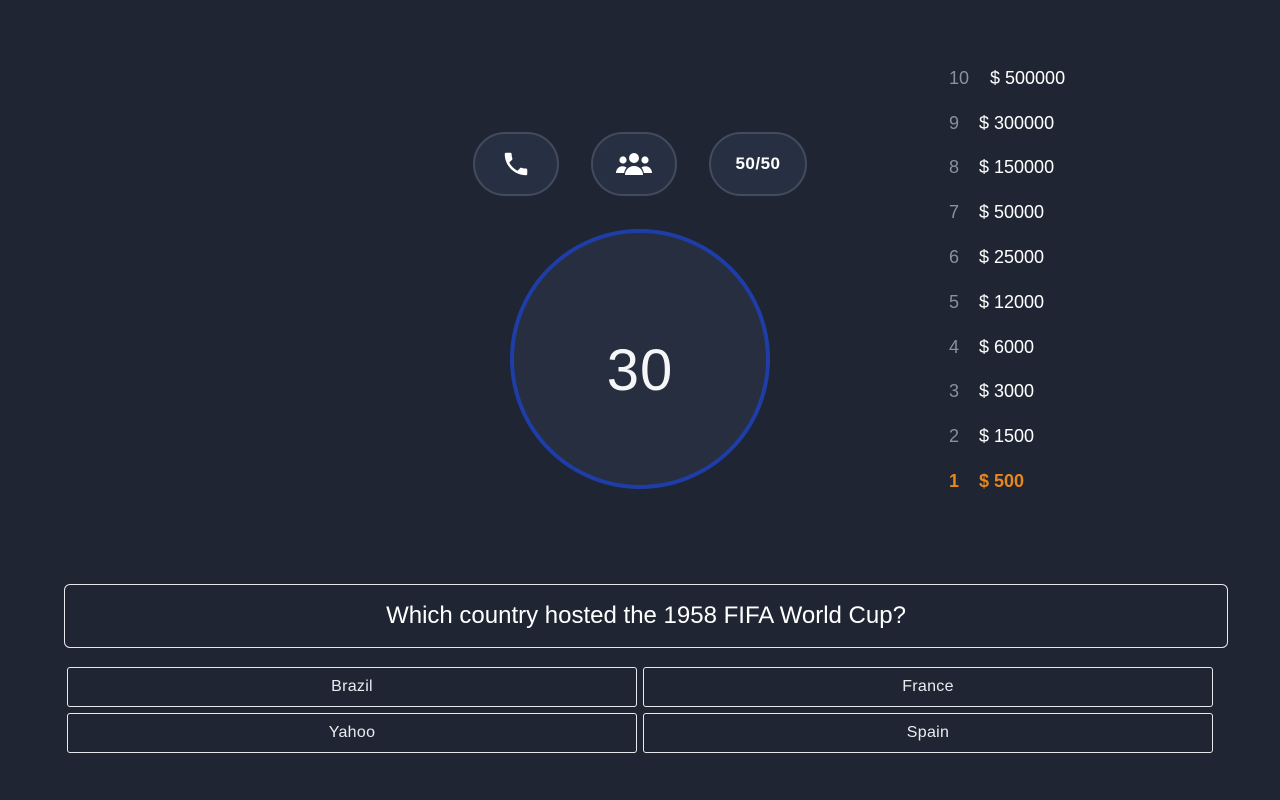  I want to click on level-prize: $ 6000, so click(1007, 346).